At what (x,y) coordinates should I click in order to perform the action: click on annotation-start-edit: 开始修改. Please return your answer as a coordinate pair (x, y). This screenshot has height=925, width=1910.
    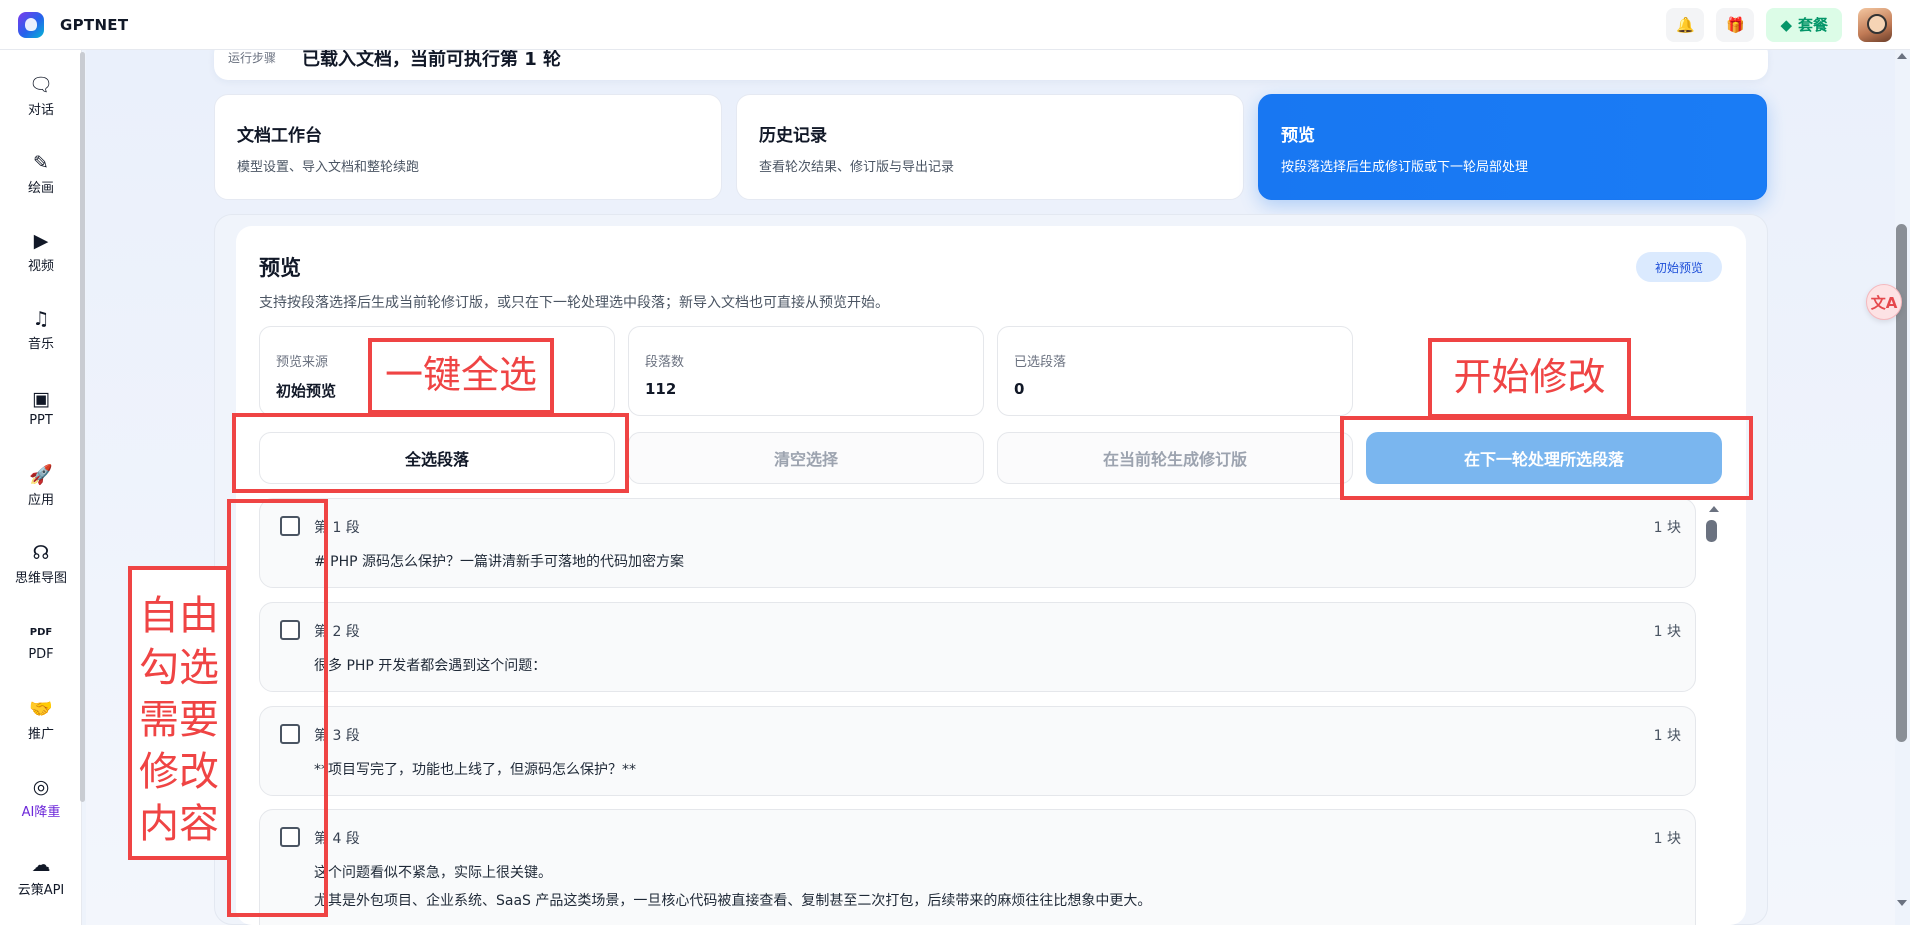
    Looking at the image, I should click on (1529, 378).